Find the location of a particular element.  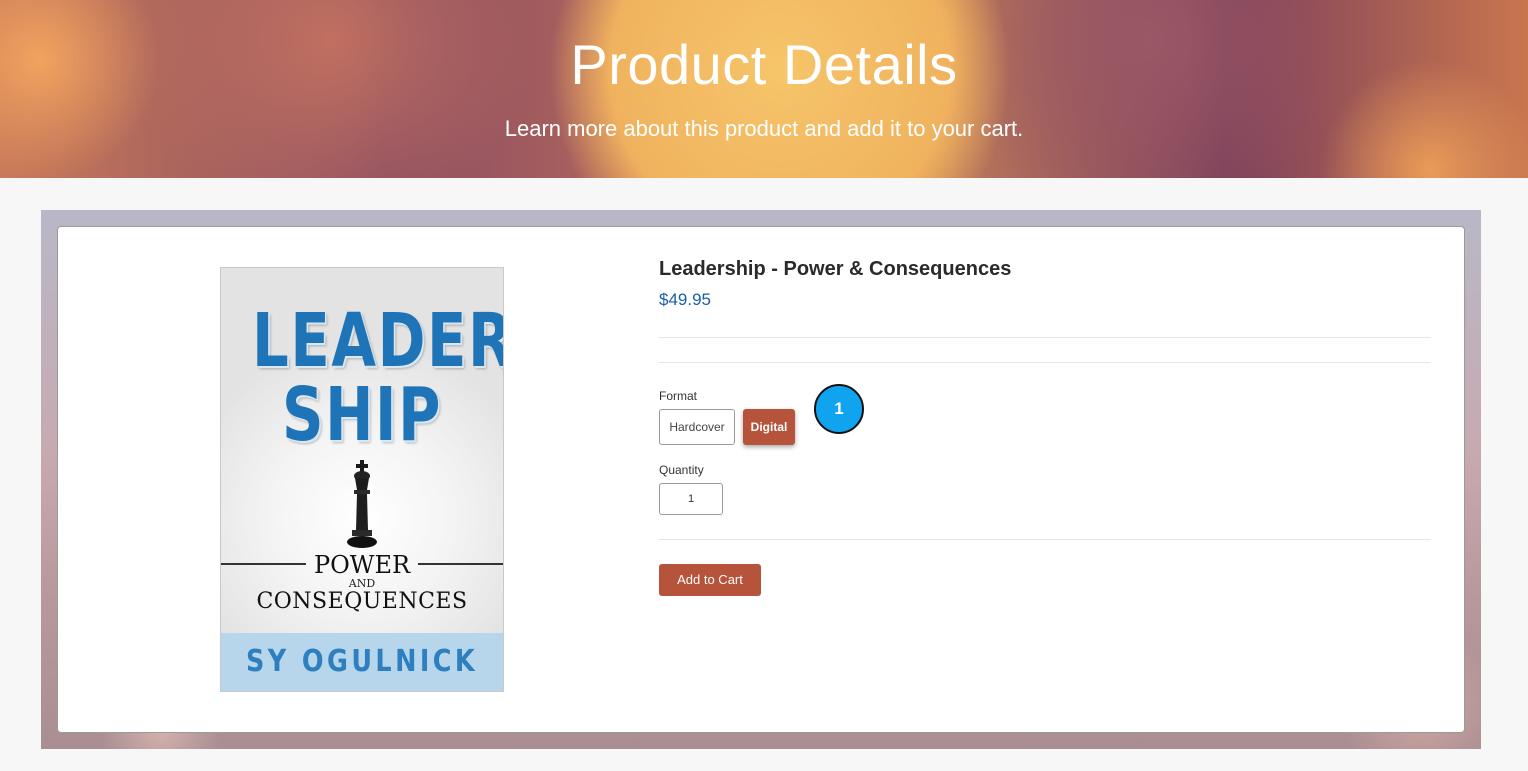

step-marker-badge: 1 is located at coordinates (839, 409).